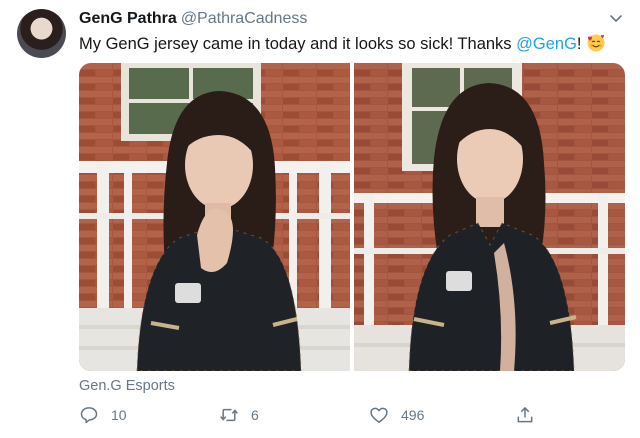 The image size is (640, 438). Describe the element at coordinates (579, 44) in the screenshot. I see `tweet-text-end: !` at that location.